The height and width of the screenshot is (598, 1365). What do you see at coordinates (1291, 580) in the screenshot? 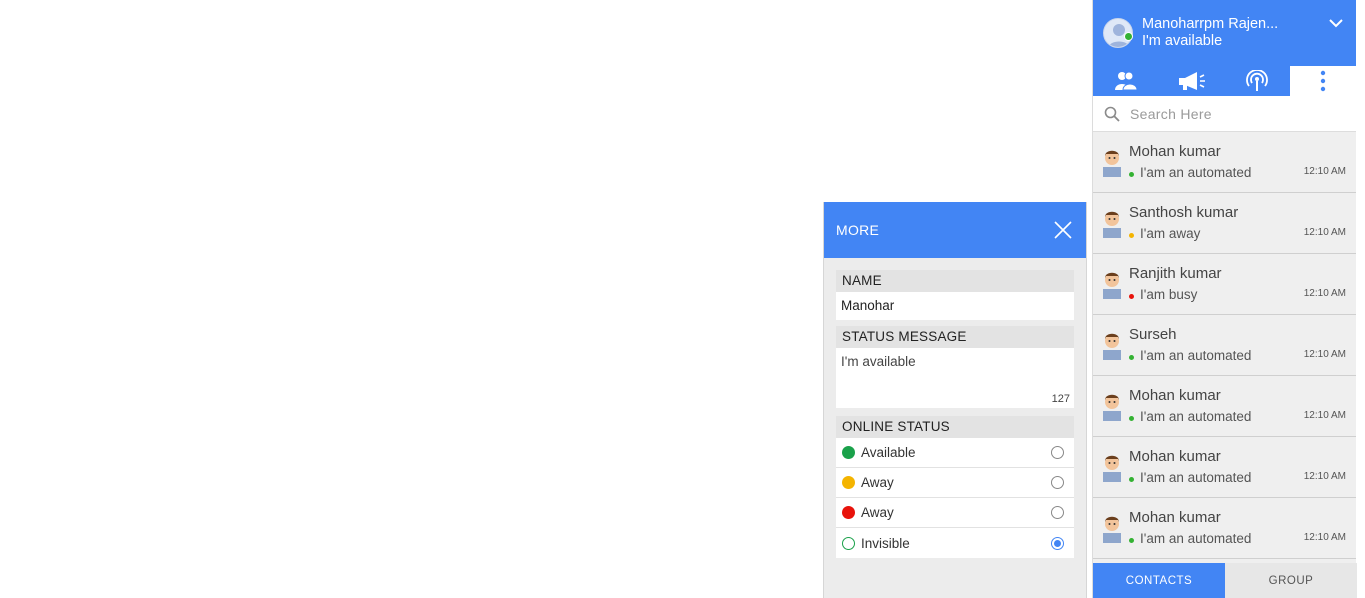
I see `tab-group-bottom: GROUP` at bounding box center [1291, 580].